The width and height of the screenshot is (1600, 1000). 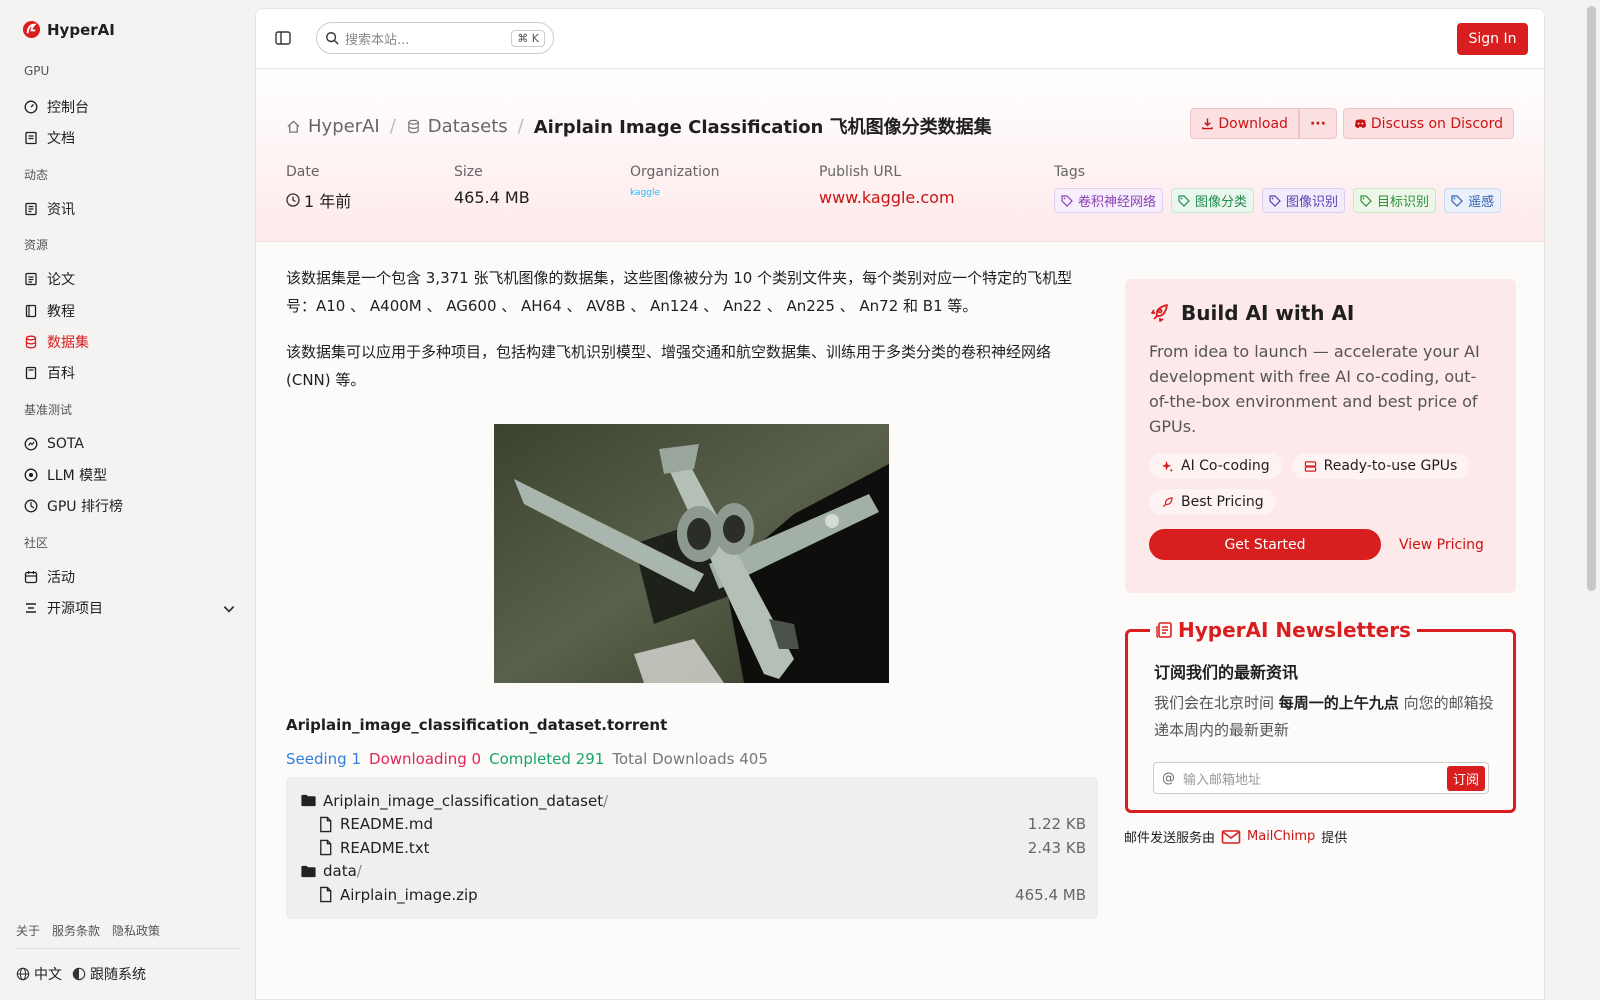 What do you see at coordinates (36, 175) in the screenshot?
I see `nav-section-title: 动态` at bounding box center [36, 175].